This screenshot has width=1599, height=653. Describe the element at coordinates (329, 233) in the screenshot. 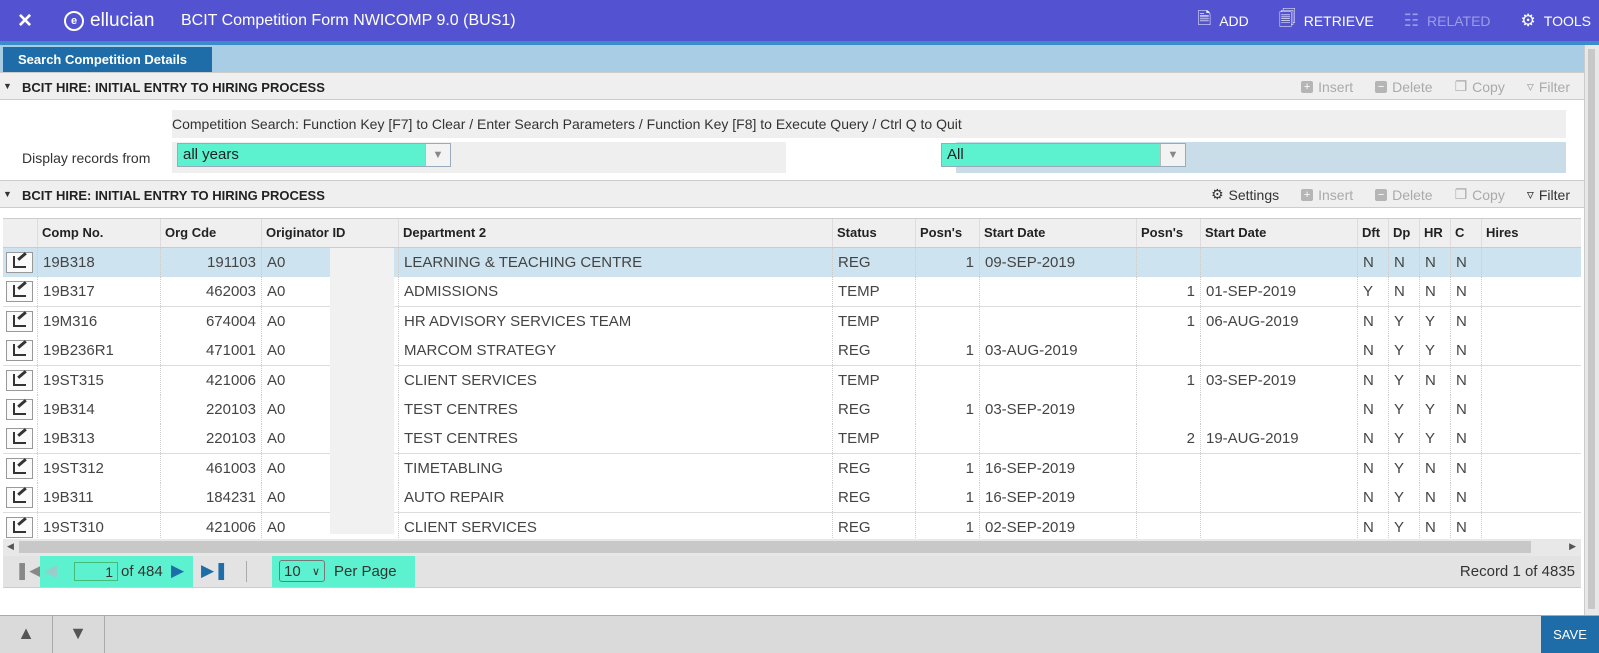

I see `column-header-originator-id: Originator ID` at that location.